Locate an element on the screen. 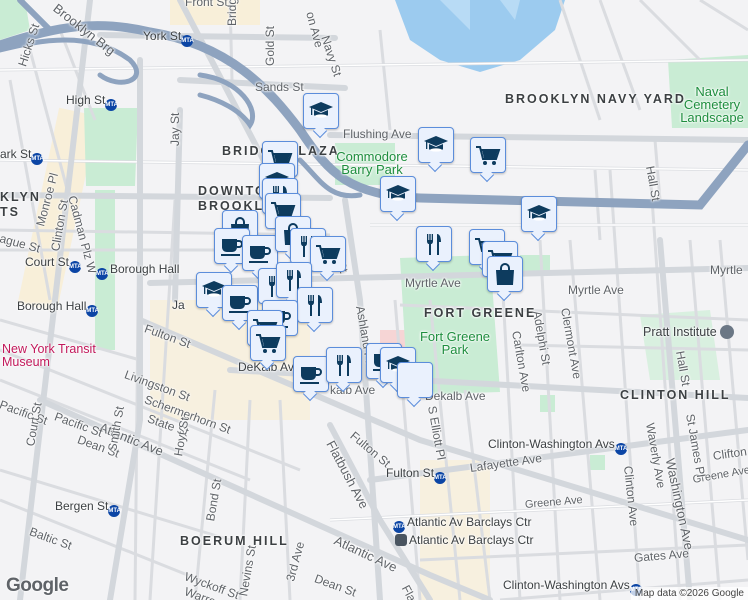 Image resolution: width=748 pixels, height=600 pixels. google-logo: Google is located at coordinates (37, 585).